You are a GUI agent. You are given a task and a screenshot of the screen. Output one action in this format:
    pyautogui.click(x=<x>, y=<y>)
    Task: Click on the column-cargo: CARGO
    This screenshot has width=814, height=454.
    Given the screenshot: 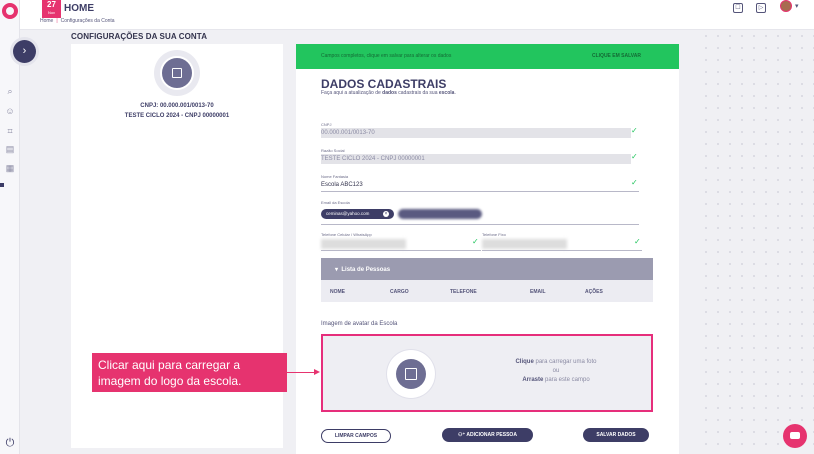 What is the action you would take?
    pyautogui.click(x=399, y=292)
    